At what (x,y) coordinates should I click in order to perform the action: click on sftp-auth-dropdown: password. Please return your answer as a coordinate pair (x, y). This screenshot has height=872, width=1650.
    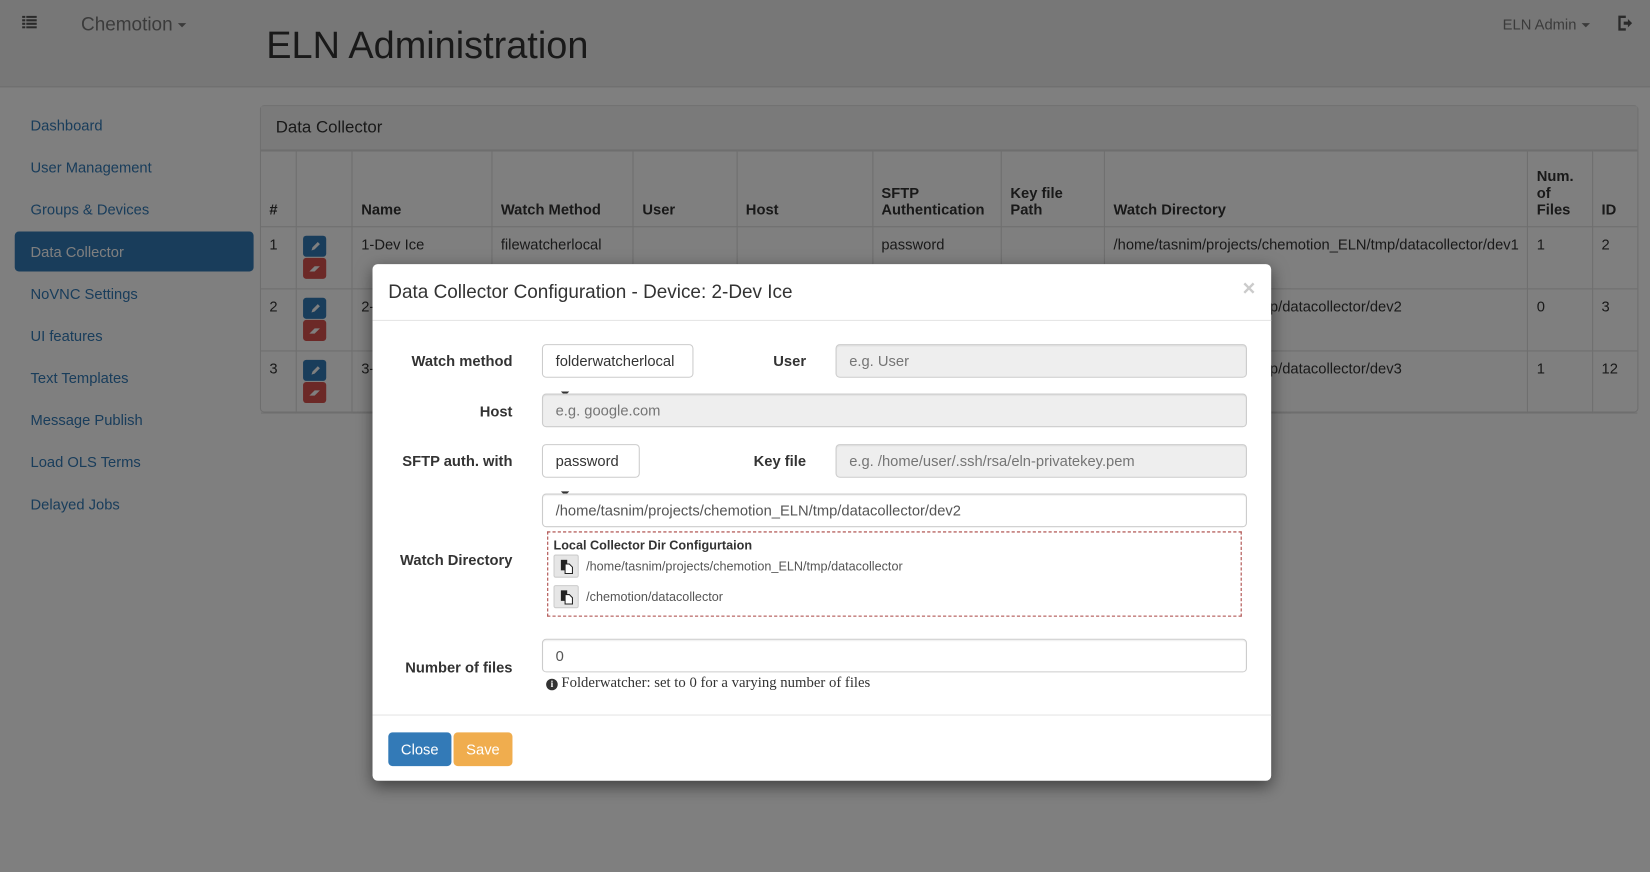
    Looking at the image, I should click on (590, 470).